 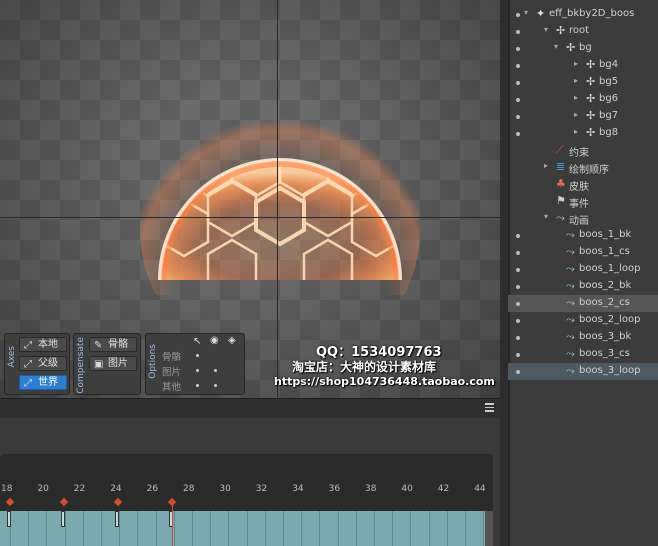 I want to click on tree-row: ⤳ boos_3_bk, so click(x=583, y=337).